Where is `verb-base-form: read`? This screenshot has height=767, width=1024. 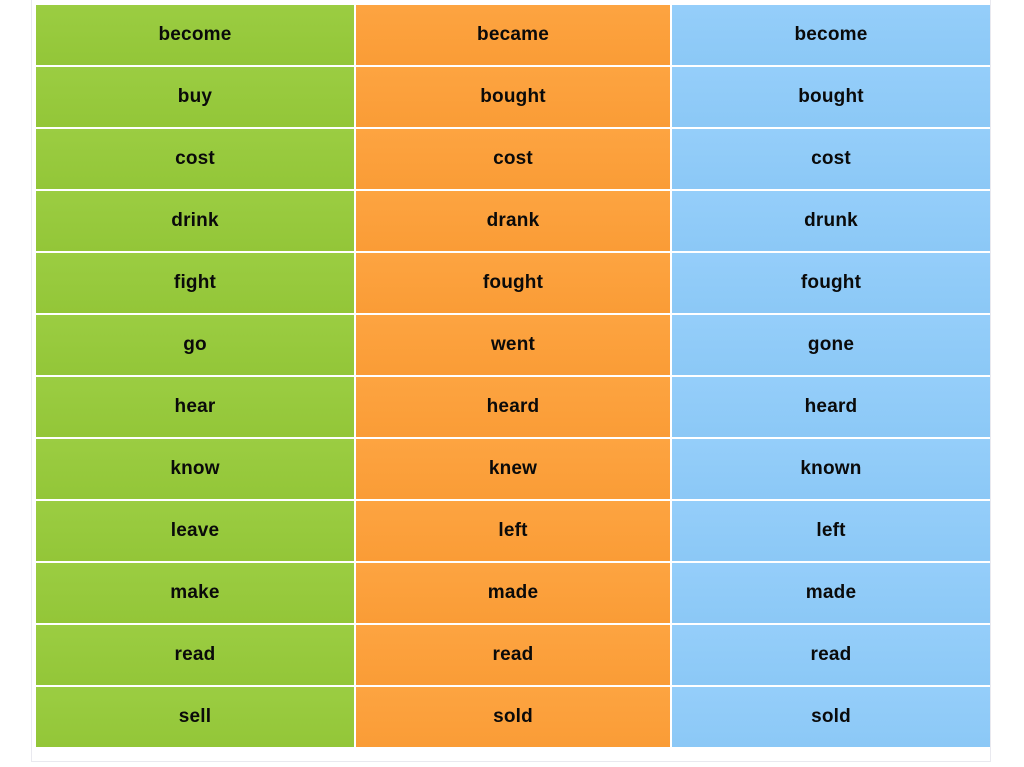 verb-base-form: read is located at coordinates (195, 655).